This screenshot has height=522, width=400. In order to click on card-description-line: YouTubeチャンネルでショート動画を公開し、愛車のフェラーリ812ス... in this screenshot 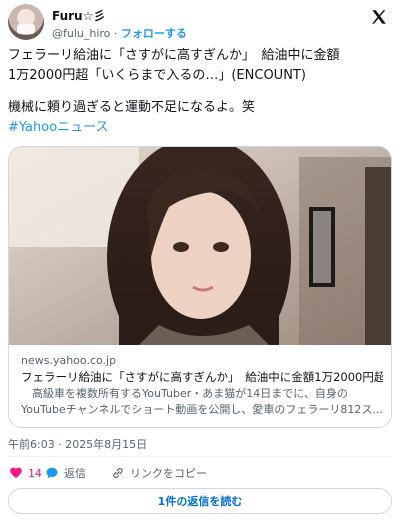, I will do `click(202, 409)`.